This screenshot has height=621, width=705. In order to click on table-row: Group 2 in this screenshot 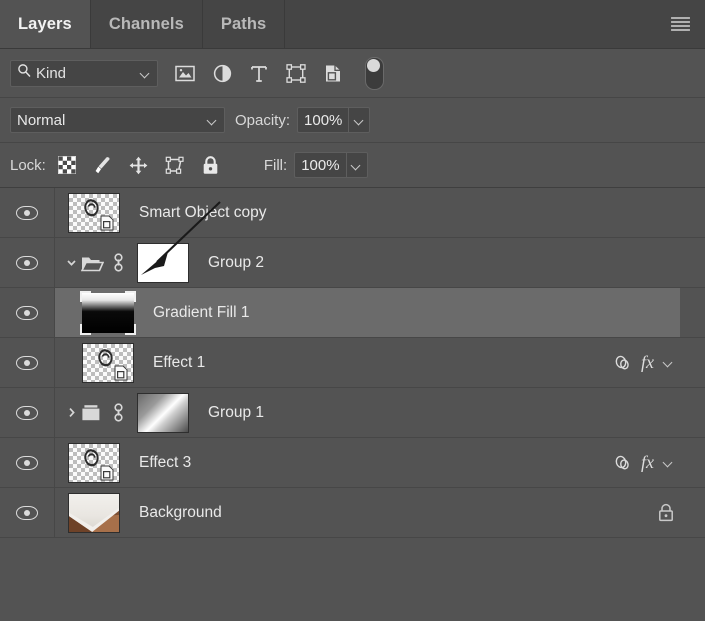, I will do `click(352, 263)`.